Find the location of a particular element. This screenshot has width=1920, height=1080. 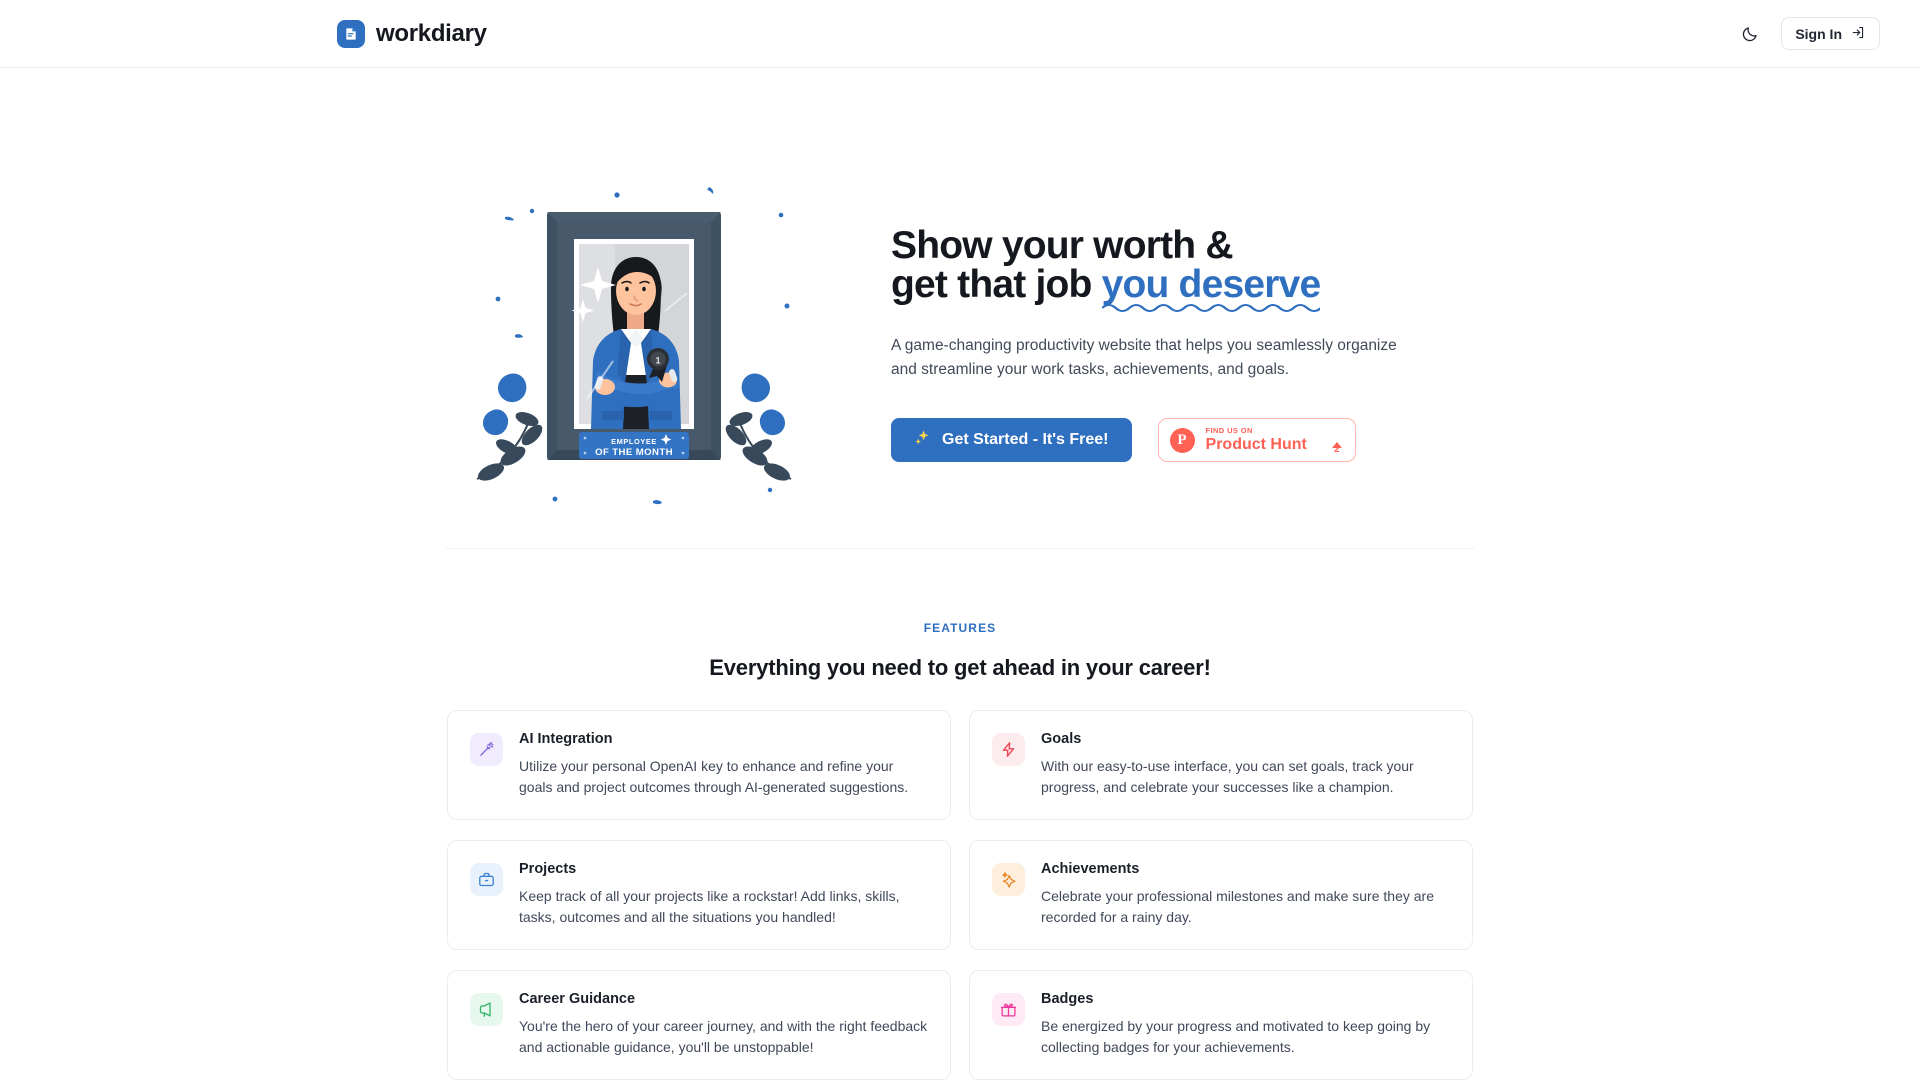

product-hunt-kicker: FIND US ON is located at coordinates (1229, 430).